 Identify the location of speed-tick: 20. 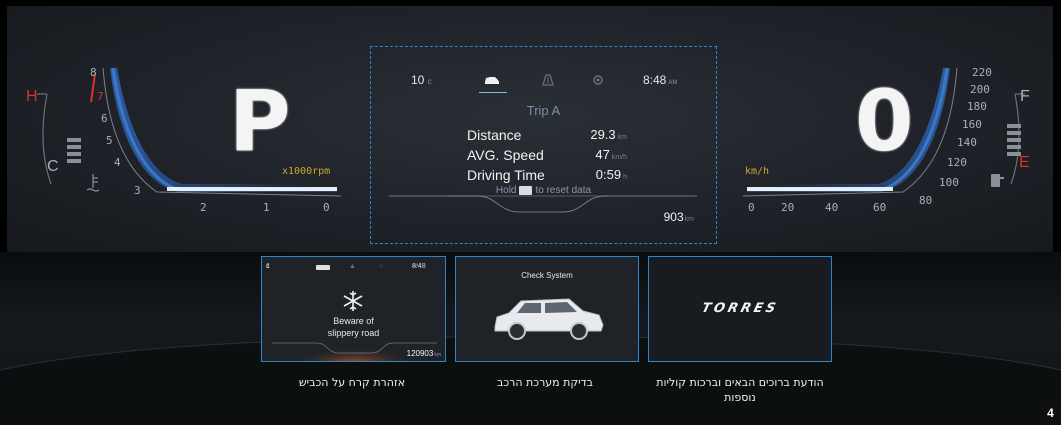
(788, 207).